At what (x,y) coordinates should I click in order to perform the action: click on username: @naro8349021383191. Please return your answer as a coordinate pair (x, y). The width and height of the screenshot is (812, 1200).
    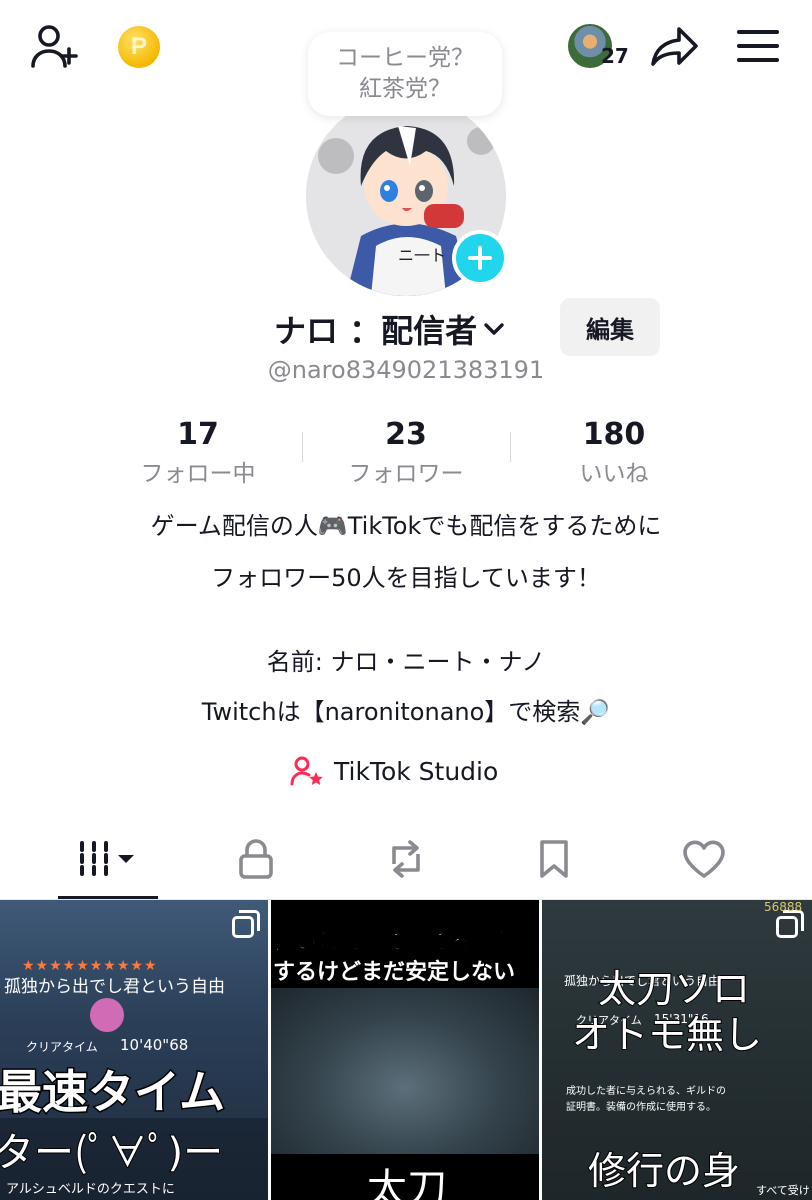
    Looking at the image, I should click on (406, 370).